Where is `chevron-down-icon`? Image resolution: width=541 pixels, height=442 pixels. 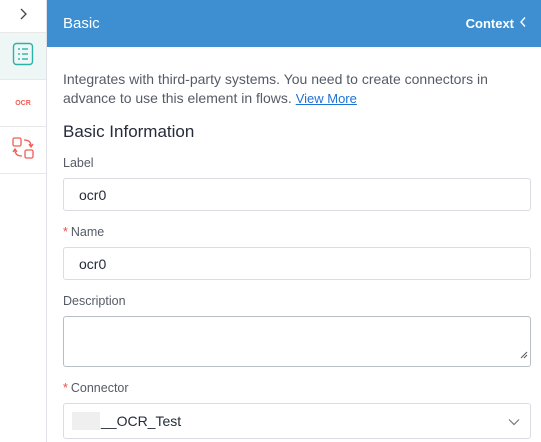
chevron-down-icon is located at coordinates (514, 421).